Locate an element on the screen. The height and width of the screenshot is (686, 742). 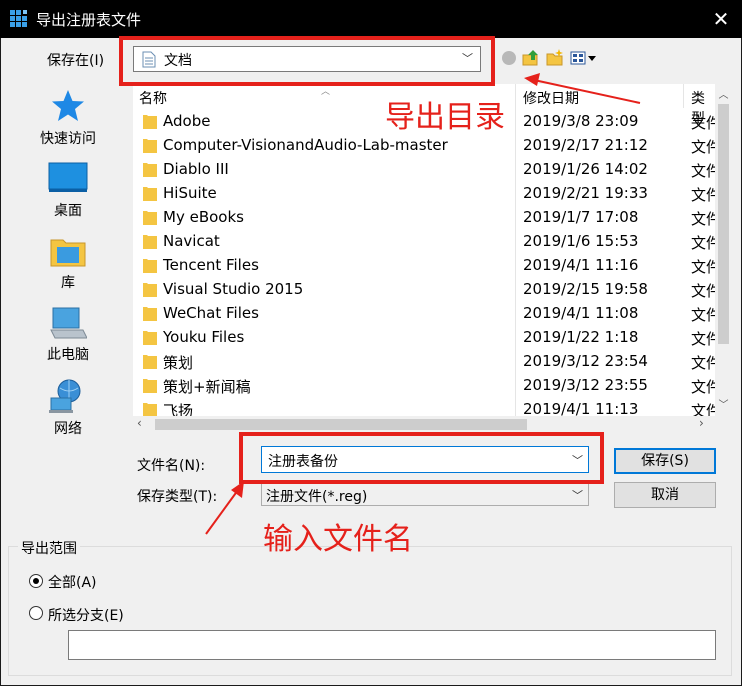
file-name-cell: WeChat Files is located at coordinates (211, 313).